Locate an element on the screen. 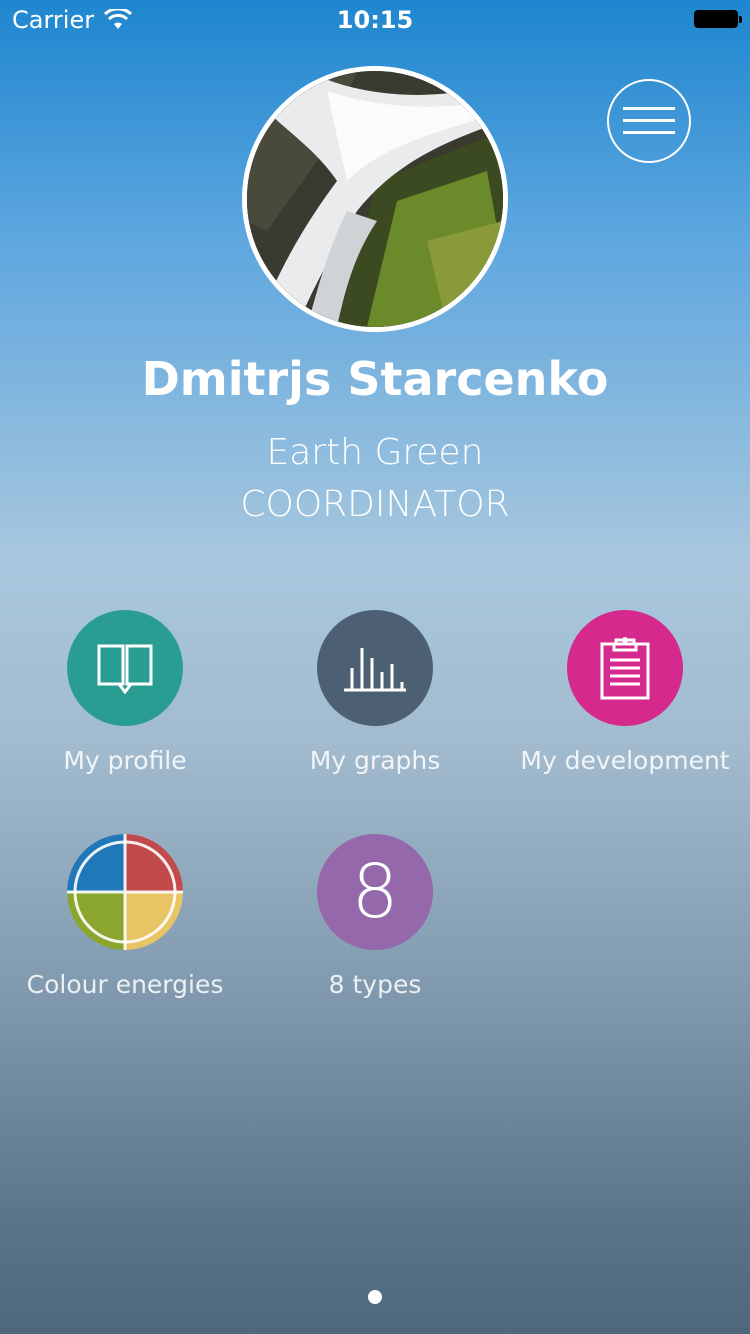 The height and width of the screenshot is (1334, 750). menu-button is located at coordinates (649, 121).